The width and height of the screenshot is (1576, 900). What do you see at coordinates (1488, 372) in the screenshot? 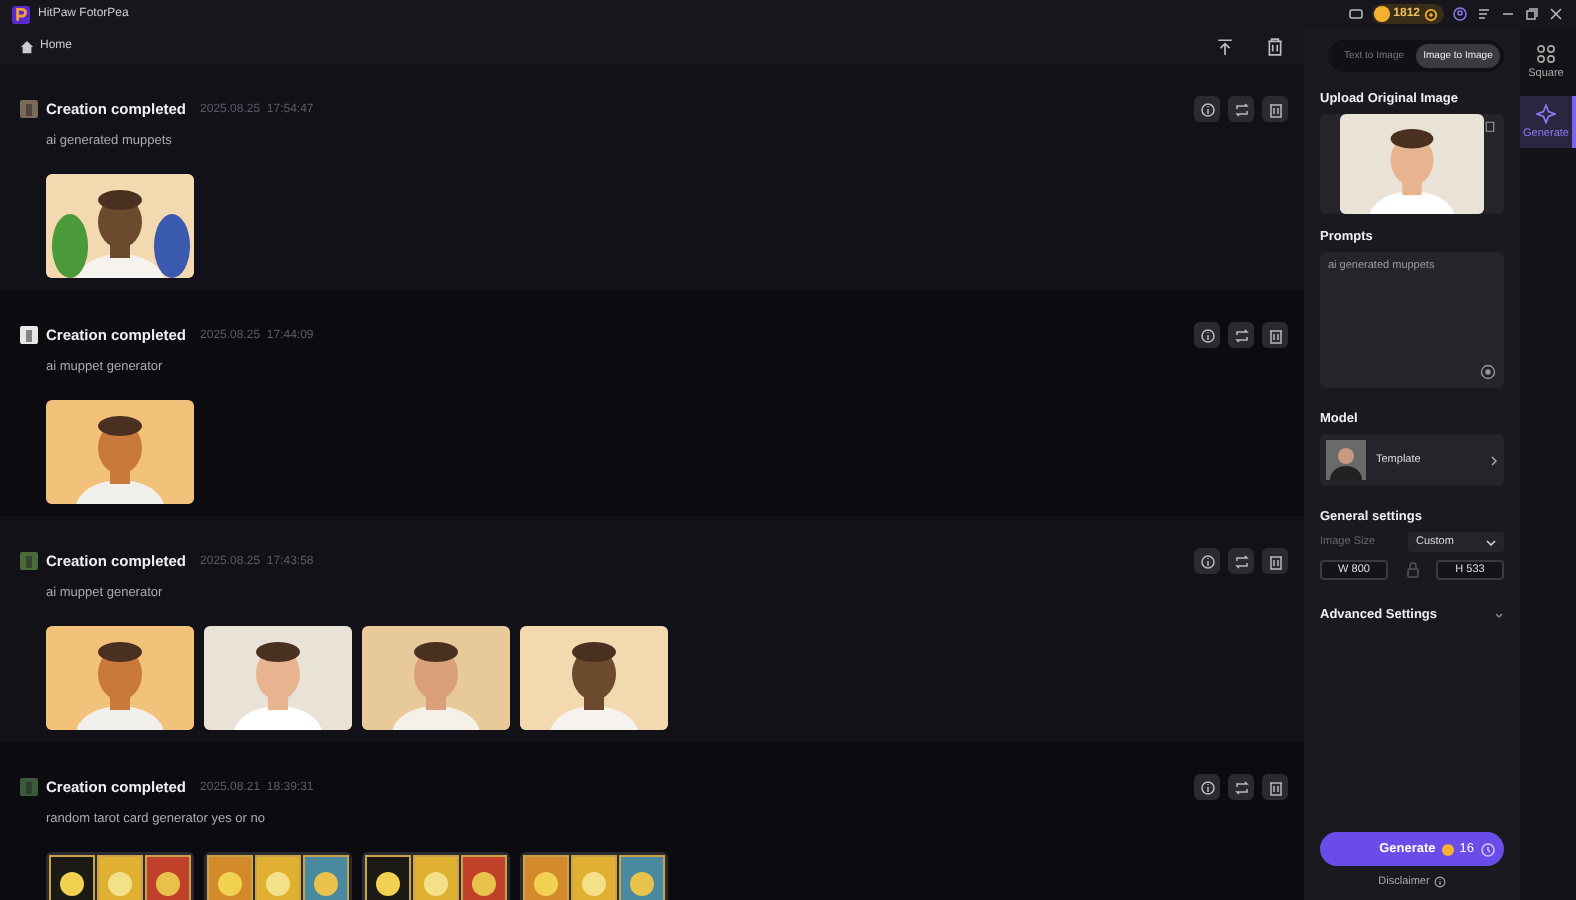
I see `clear-icon` at bounding box center [1488, 372].